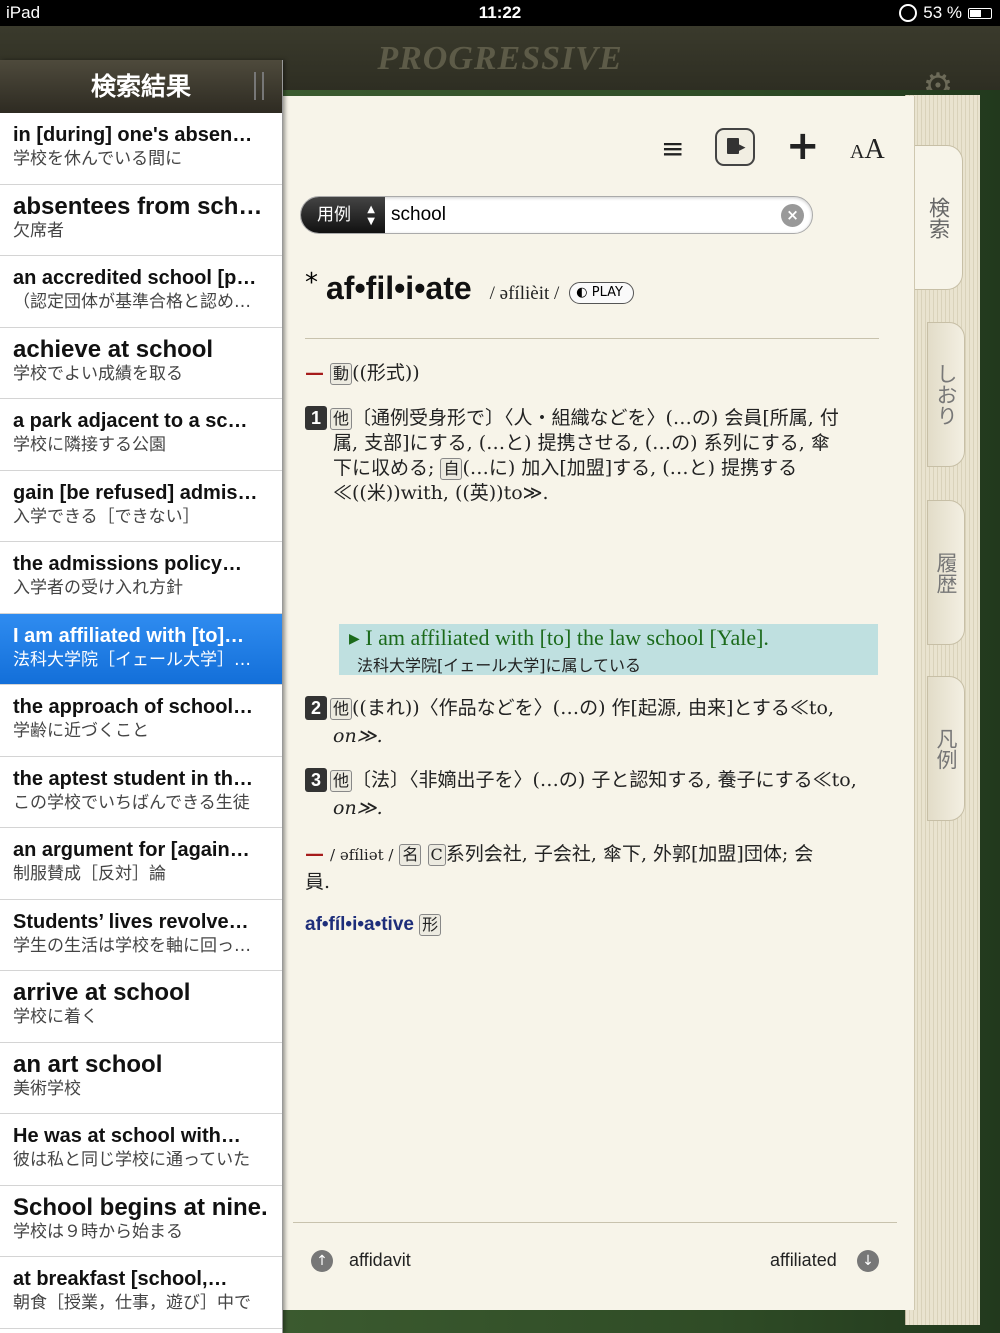 The image size is (1000, 1333). Describe the element at coordinates (451, 469) in the screenshot. I see `intransitive-tag: 自` at that location.